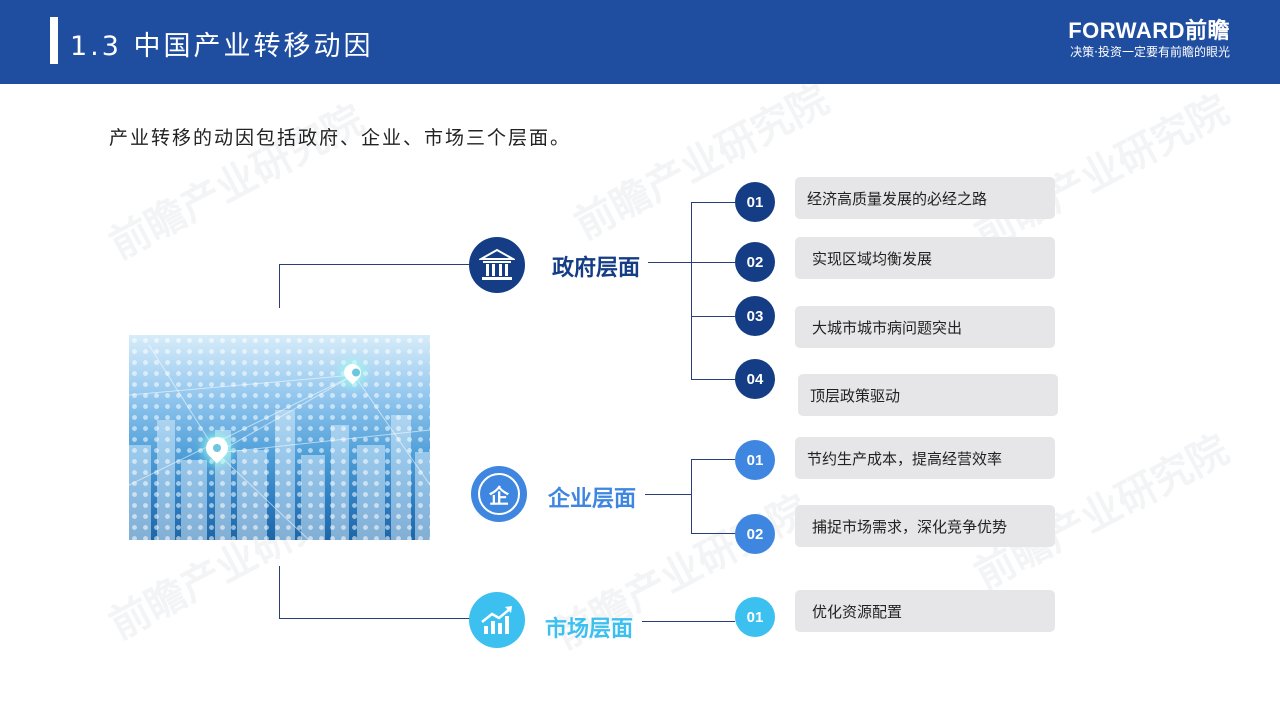  Describe the element at coordinates (925, 258) in the screenshot. I see `reason-item: 实现区域均衡发展` at that location.